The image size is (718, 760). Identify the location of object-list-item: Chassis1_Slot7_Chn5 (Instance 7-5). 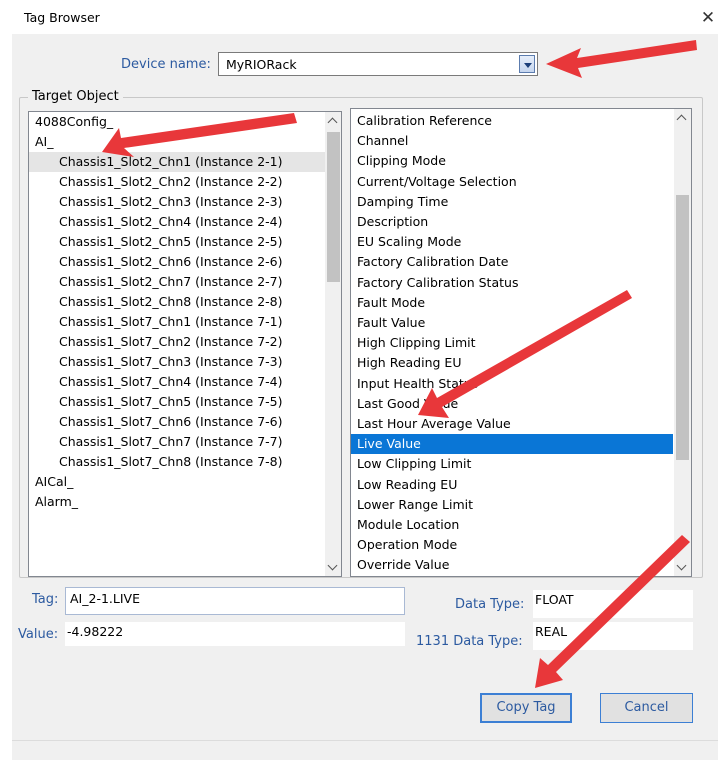
(177, 402).